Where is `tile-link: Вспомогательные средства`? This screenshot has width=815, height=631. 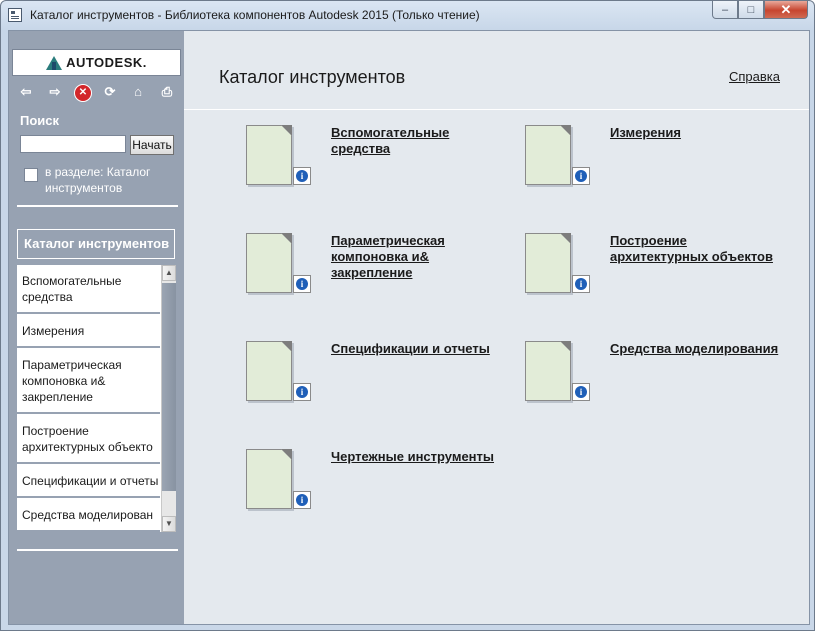
tile-link: Вспомогательные средства is located at coordinates (416, 141).